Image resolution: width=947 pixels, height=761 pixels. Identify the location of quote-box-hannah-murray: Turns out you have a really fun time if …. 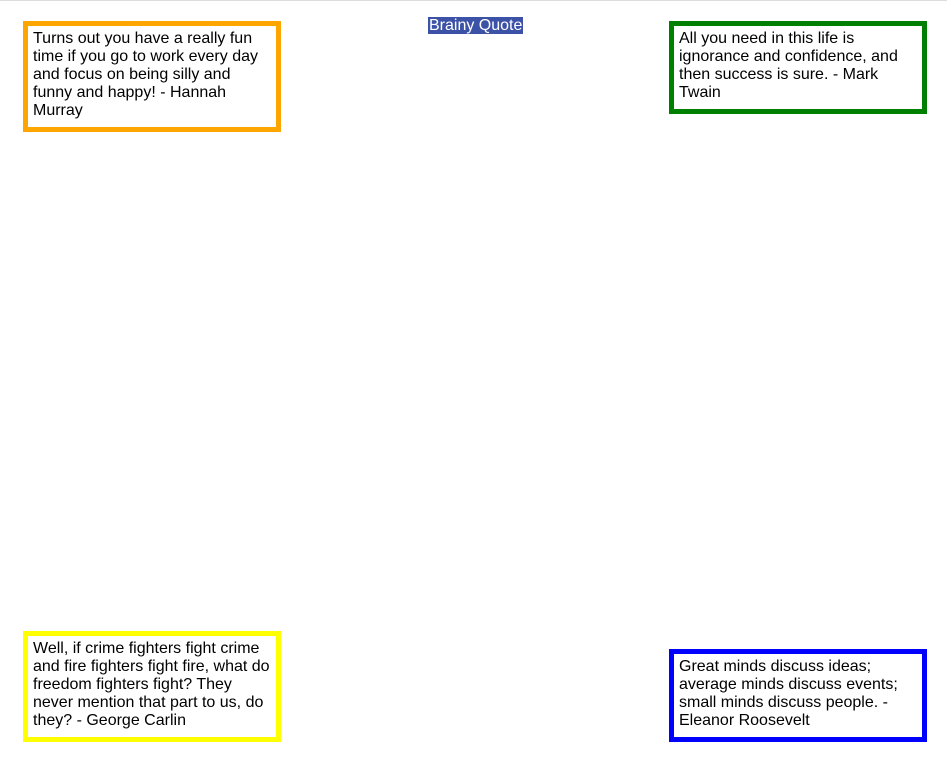
(152, 76).